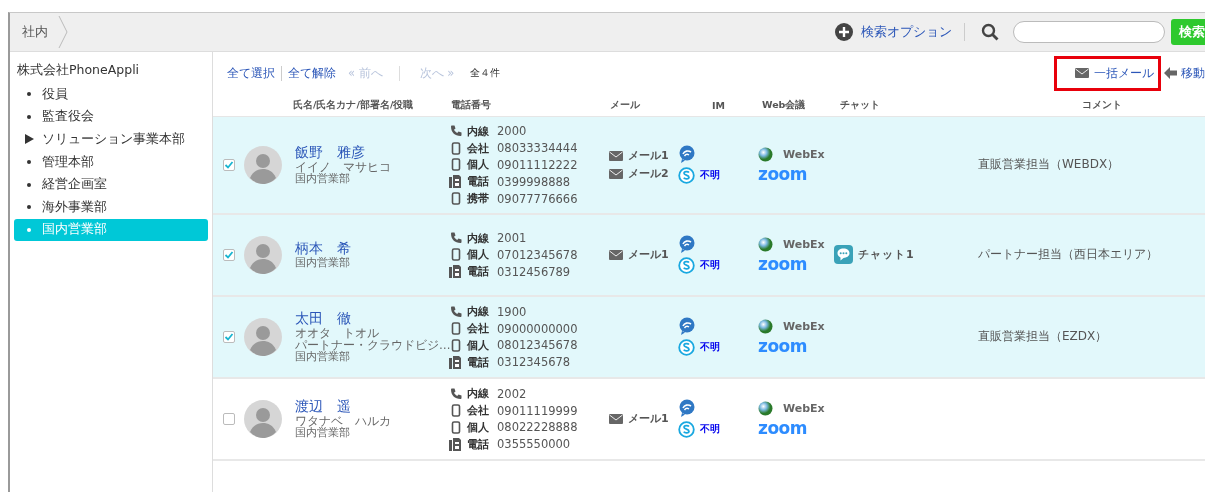  What do you see at coordinates (312, 73) in the screenshot?
I see `deselect-all-link: 全て解除` at bounding box center [312, 73].